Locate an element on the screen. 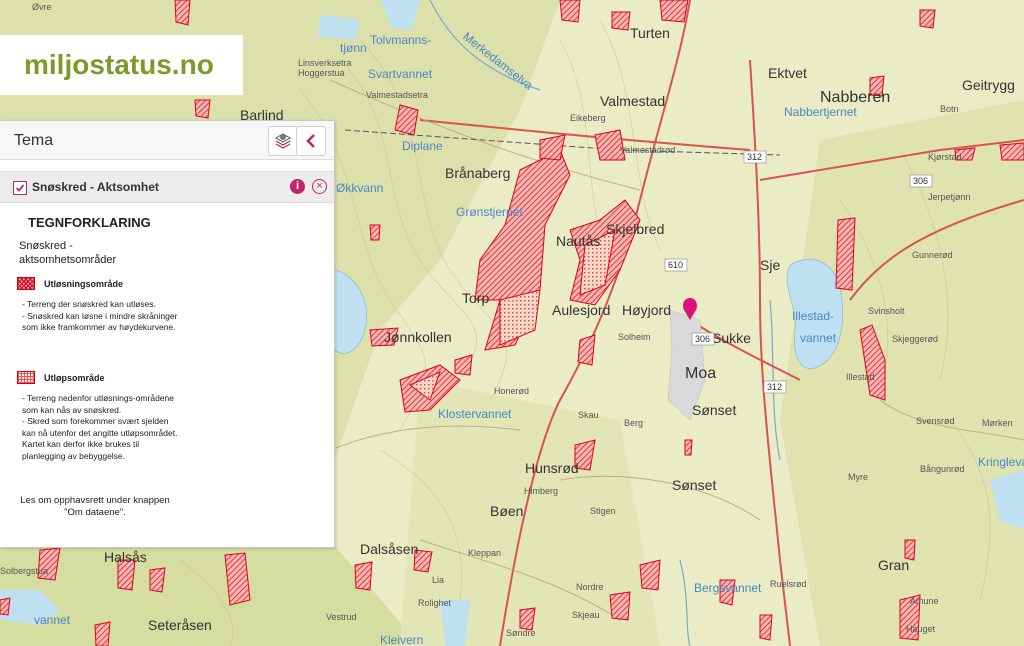  layer-row: Snøskred - Aktsomhet i × is located at coordinates (167, 187).